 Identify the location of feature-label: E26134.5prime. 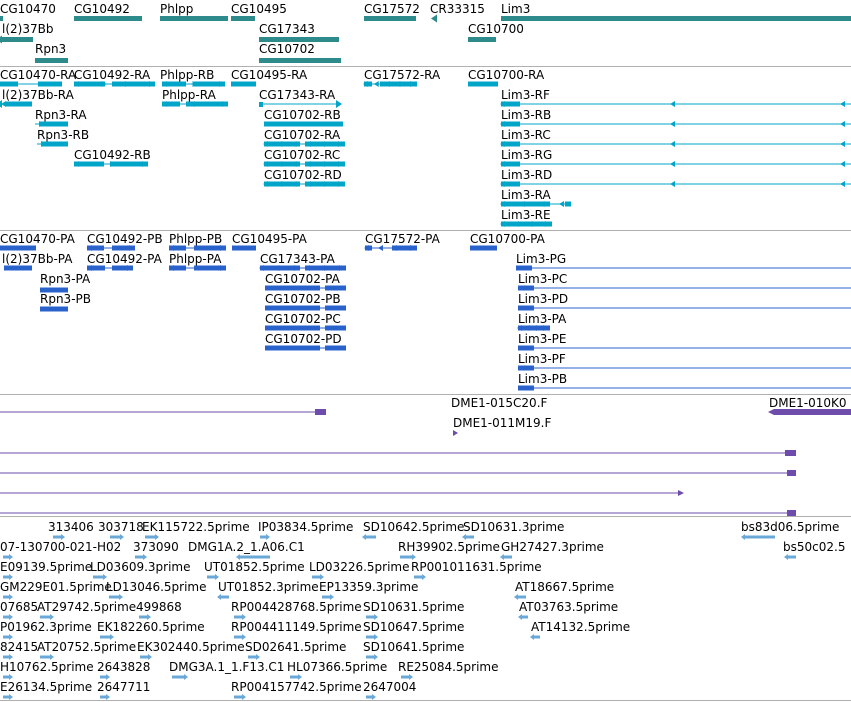
(46, 687).